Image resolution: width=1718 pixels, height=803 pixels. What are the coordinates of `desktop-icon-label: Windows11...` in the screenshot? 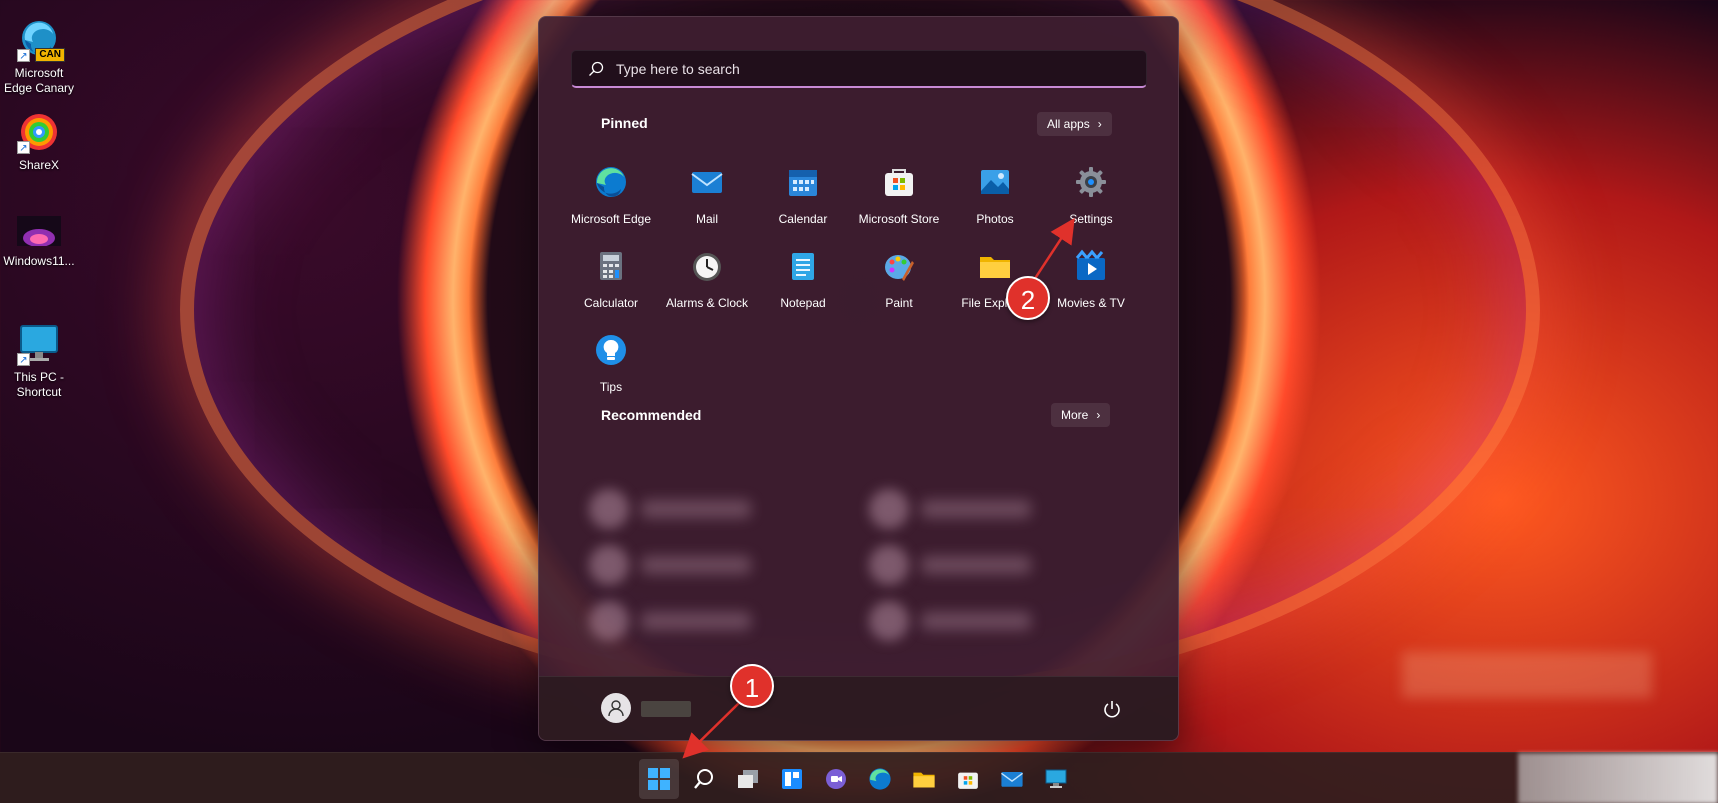 It's located at (39, 261).